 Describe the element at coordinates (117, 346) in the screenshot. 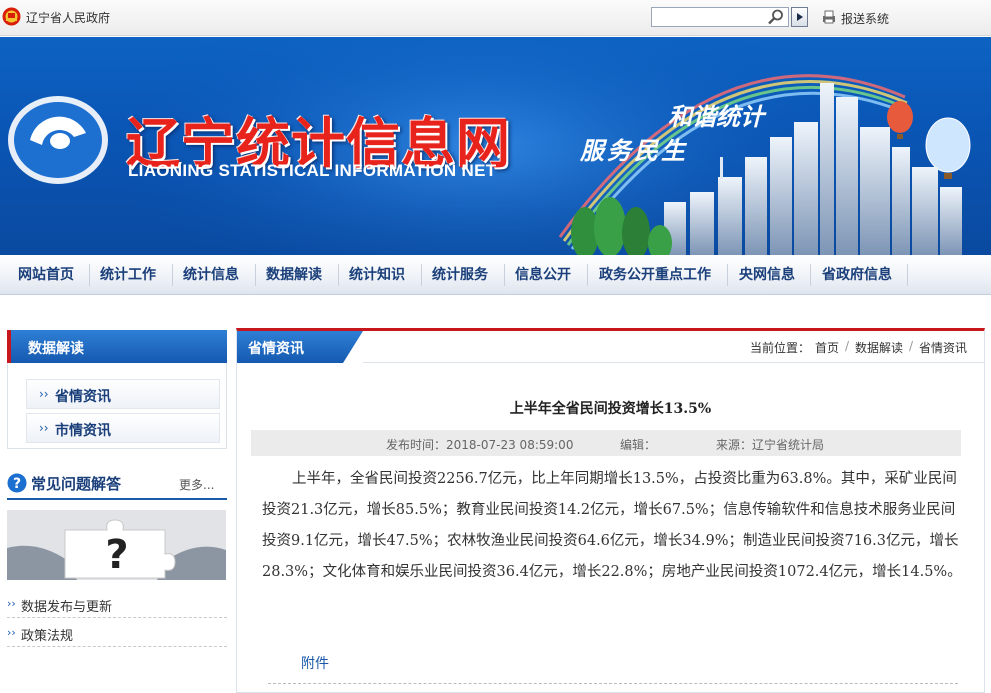

I see `sidebar-section-header: 数据解读` at that location.